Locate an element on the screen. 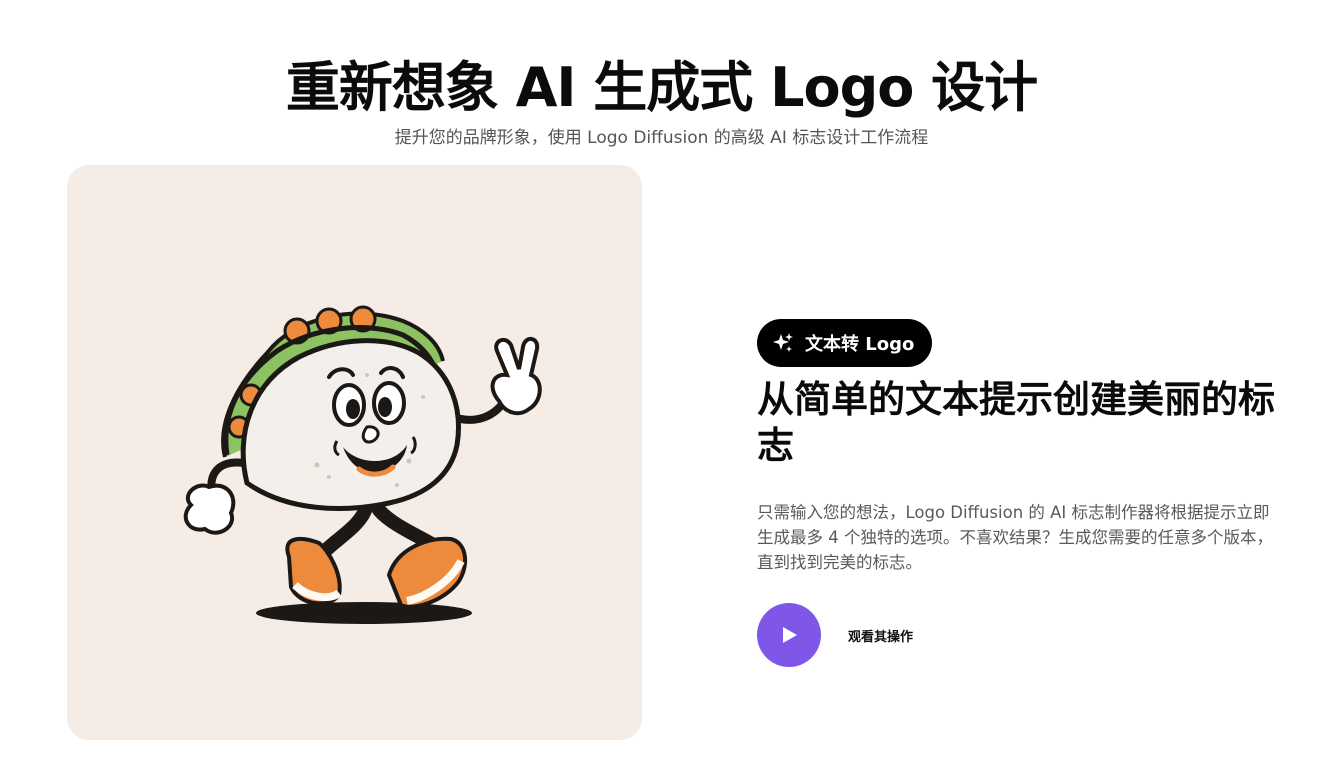 This screenshot has width=1323, height=757. feature-title: 从简单的文本提示创建美丽的标志 is located at coordinates (1016, 422).